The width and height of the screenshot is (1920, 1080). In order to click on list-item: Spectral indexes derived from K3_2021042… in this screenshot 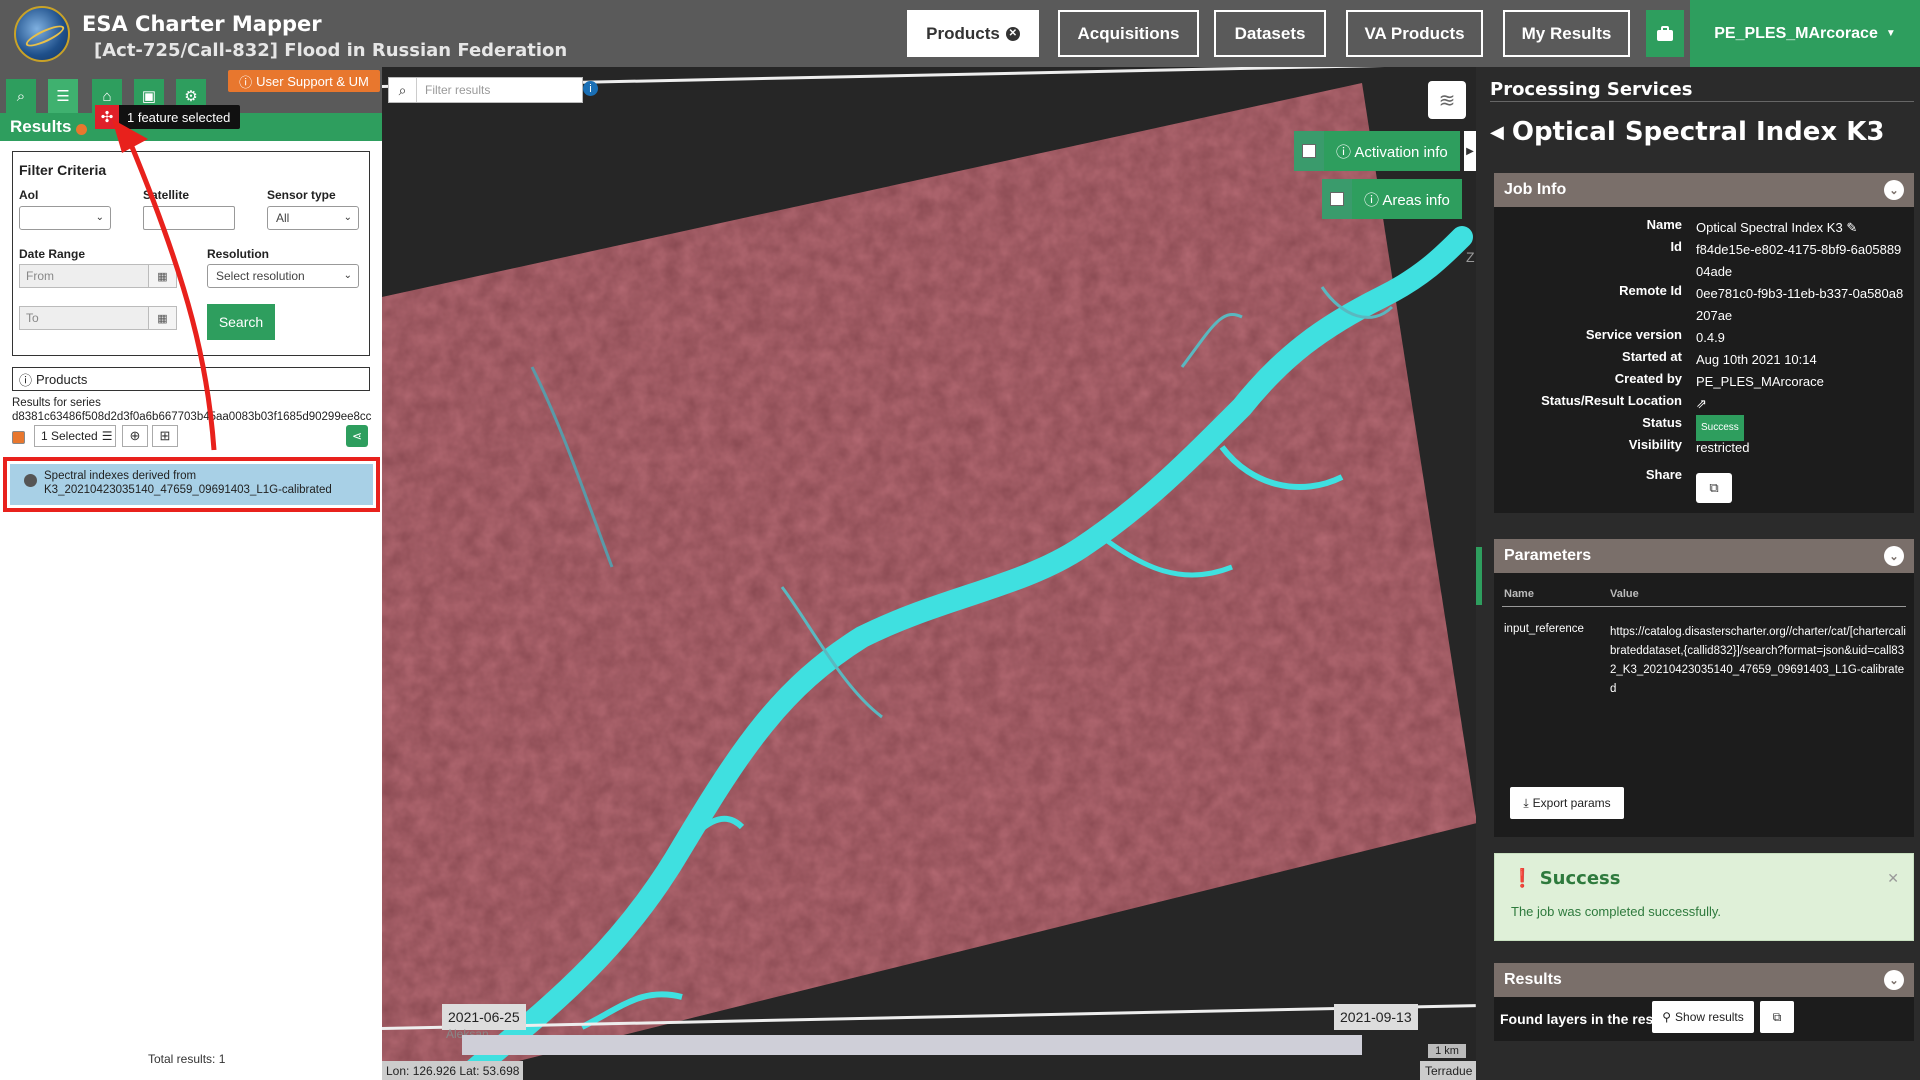, I will do `click(191, 484)`.